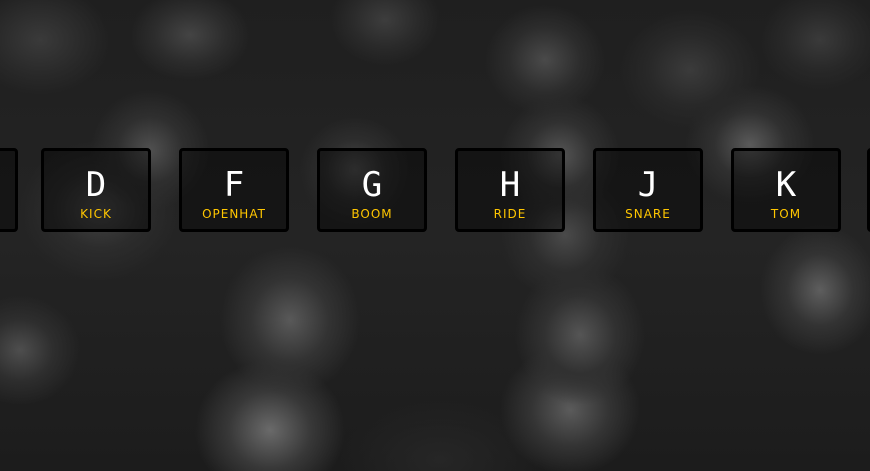  What do you see at coordinates (9, 190) in the screenshot?
I see `drum-key-partial-left` at bounding box center [9, 190].